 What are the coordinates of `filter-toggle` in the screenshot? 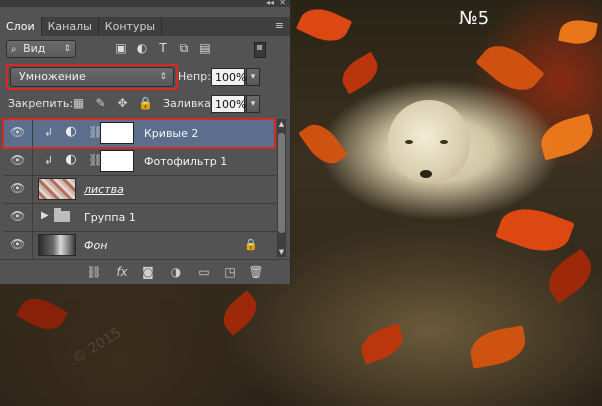 It's located at (260, 50).